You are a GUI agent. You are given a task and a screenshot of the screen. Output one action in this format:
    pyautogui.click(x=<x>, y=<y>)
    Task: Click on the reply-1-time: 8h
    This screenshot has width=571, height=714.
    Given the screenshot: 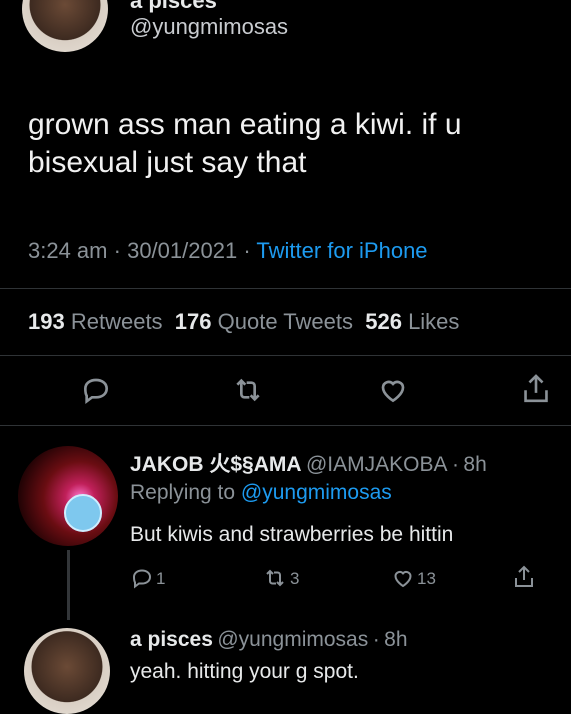 What is the action you would take?
    pyautogui.click(x=474, y=464)
    